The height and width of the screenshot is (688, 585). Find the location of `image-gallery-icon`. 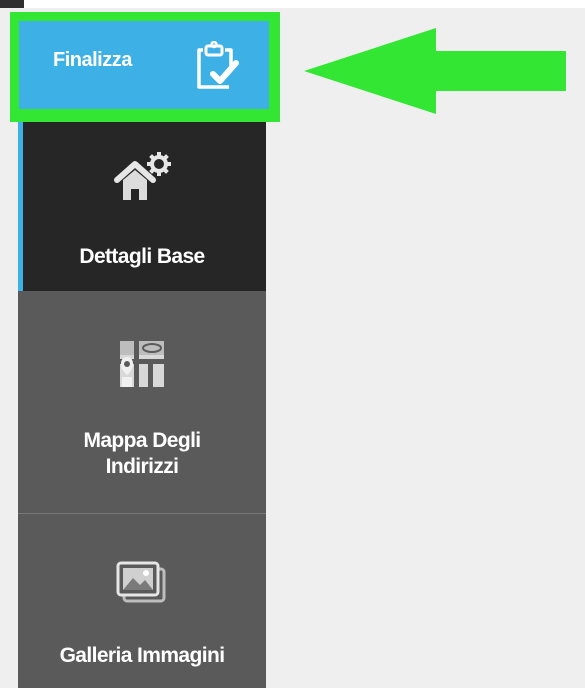

image-gallery-icon is located at coordinates (141, 582).